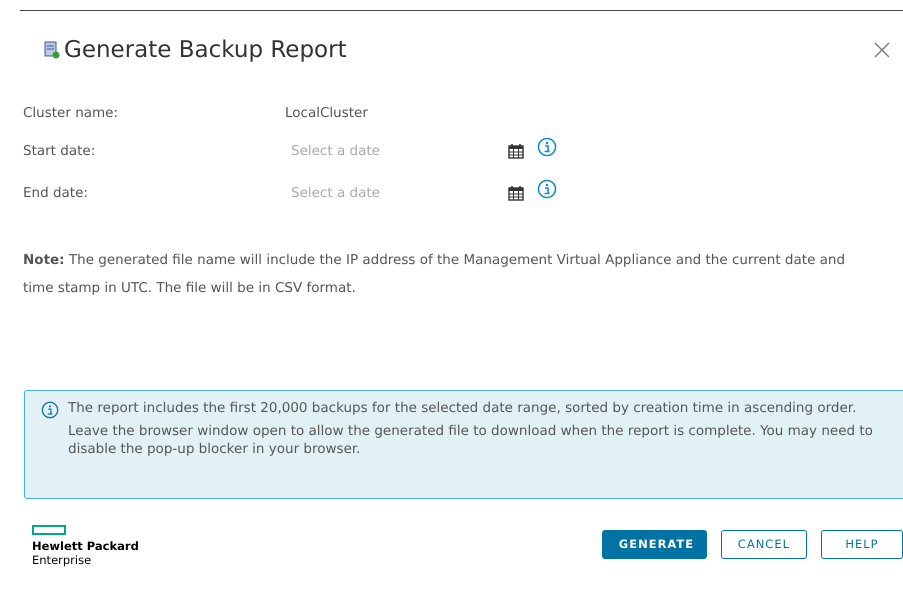 The height and width of the screenshot is (600, 903). Describe the element at coordinates (49, 530) in the screenshot. I see `logo-icon` at that location.